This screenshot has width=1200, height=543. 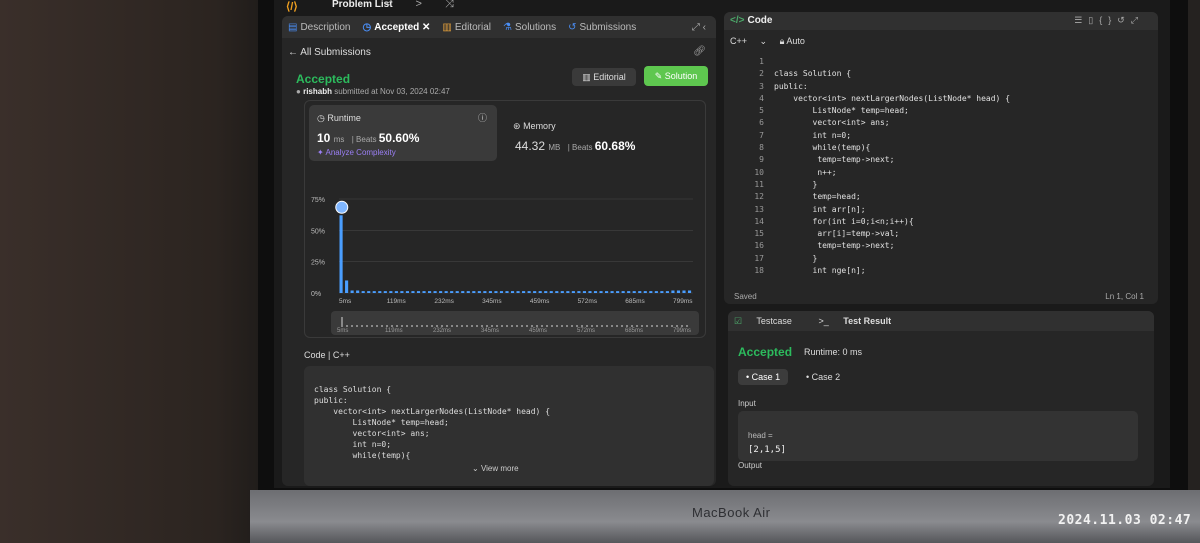 I want to click on auto-mode: 🔒︎ Auto, so click(x=797, y=41).